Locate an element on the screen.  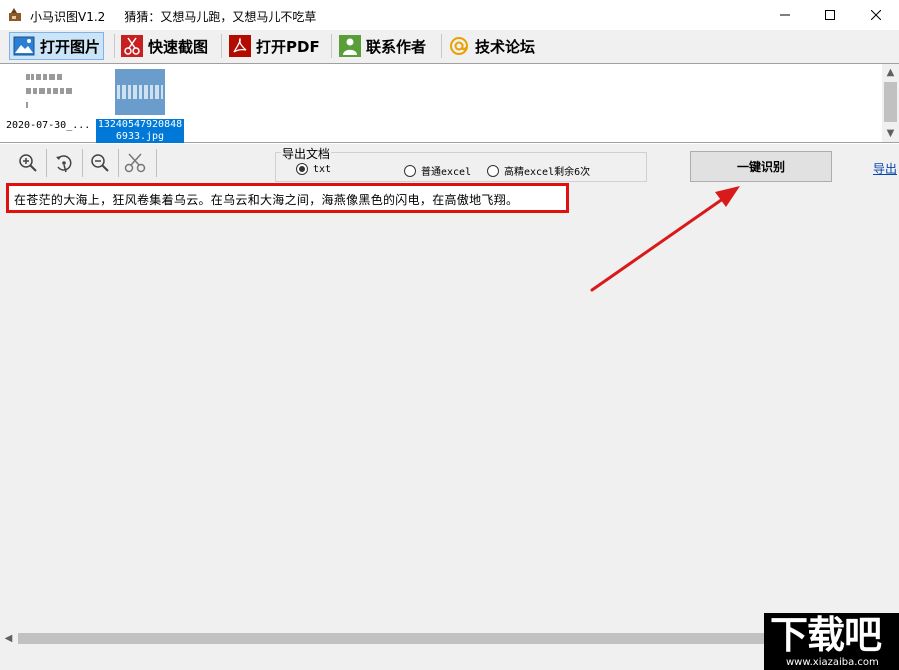
annotation-arrow is located at coordinates (665, 239).